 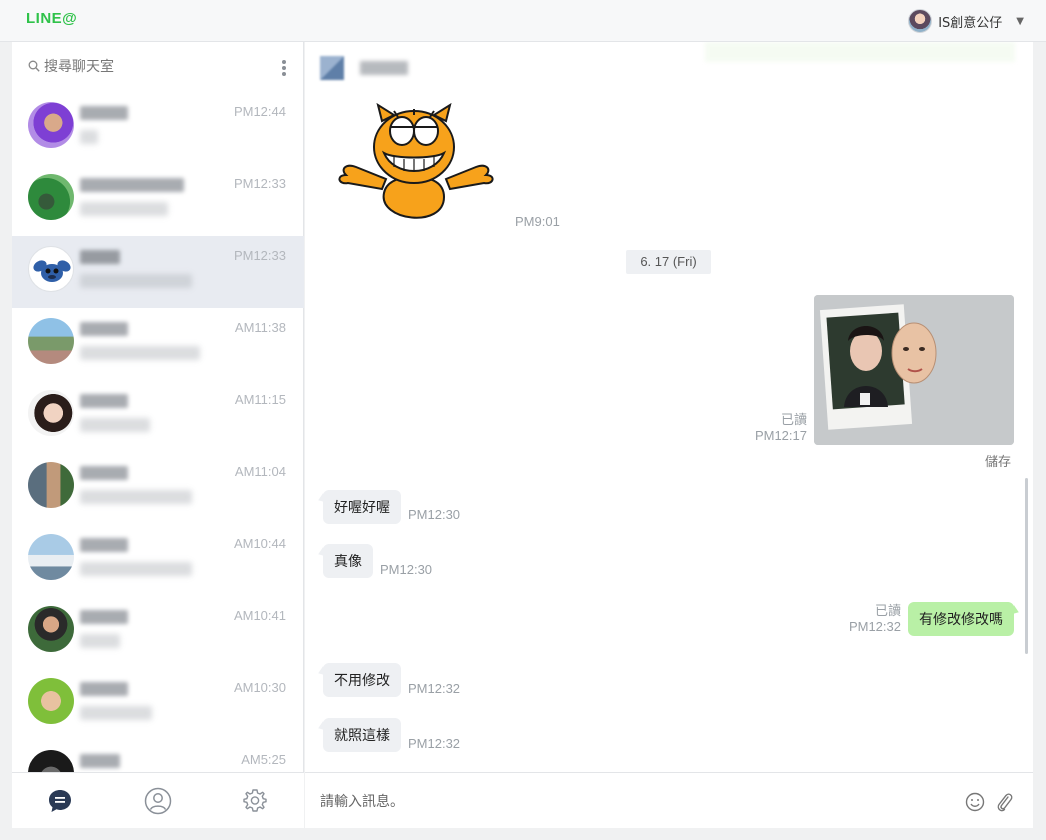 I want to click on photo-time: PM12:17, so click(x=780, y=435).